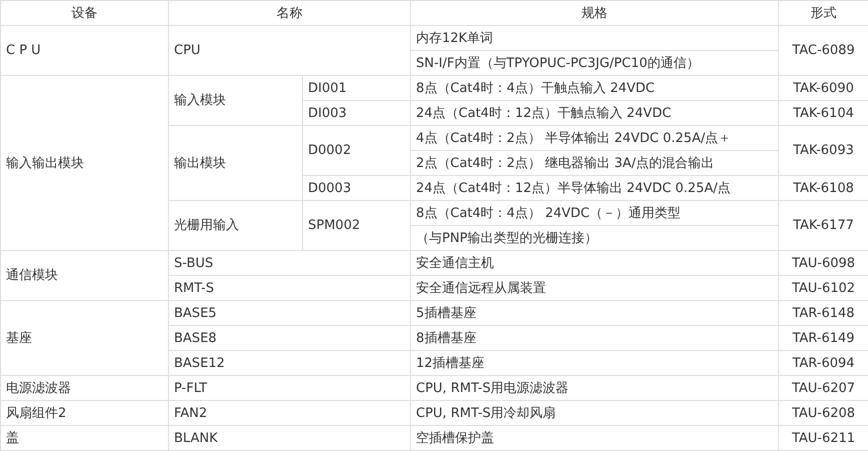 The width and height of the screenshot is (868, 451). What do you see at coordinates (594, 338) in the screenshot?
I see `table-cell: 8插槽基座` at bounding box center [594, 338].